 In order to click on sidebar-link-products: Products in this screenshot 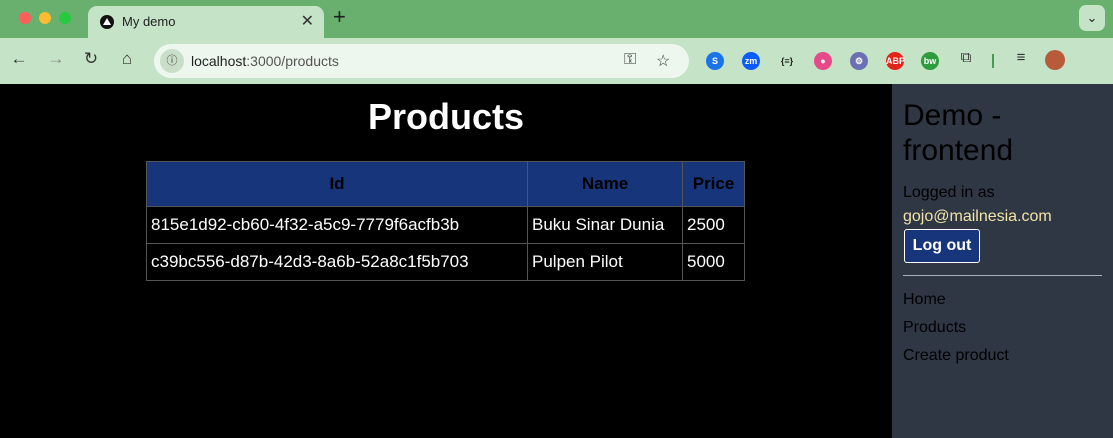, I will do `click(934, 328)`.